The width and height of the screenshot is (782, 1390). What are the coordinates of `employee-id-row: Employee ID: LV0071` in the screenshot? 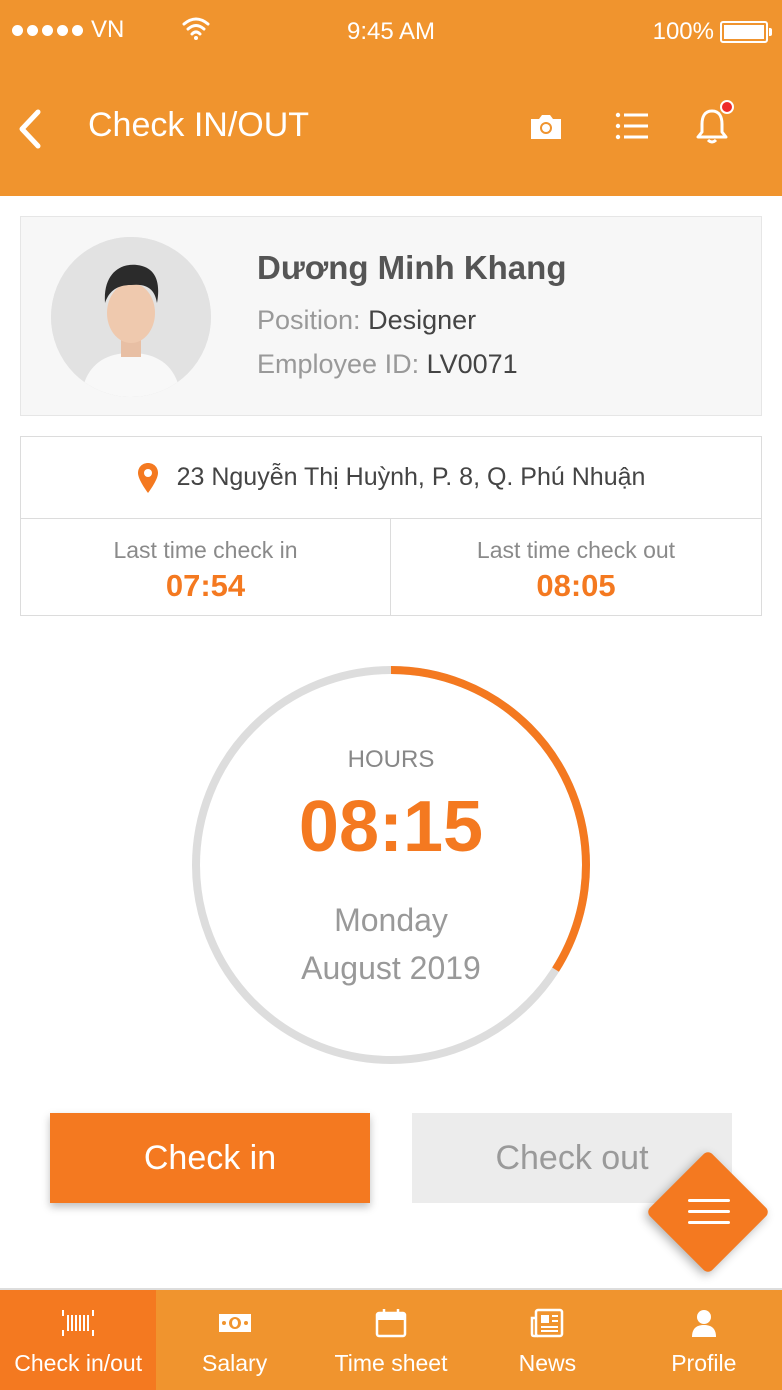 It's located at (387, 364).